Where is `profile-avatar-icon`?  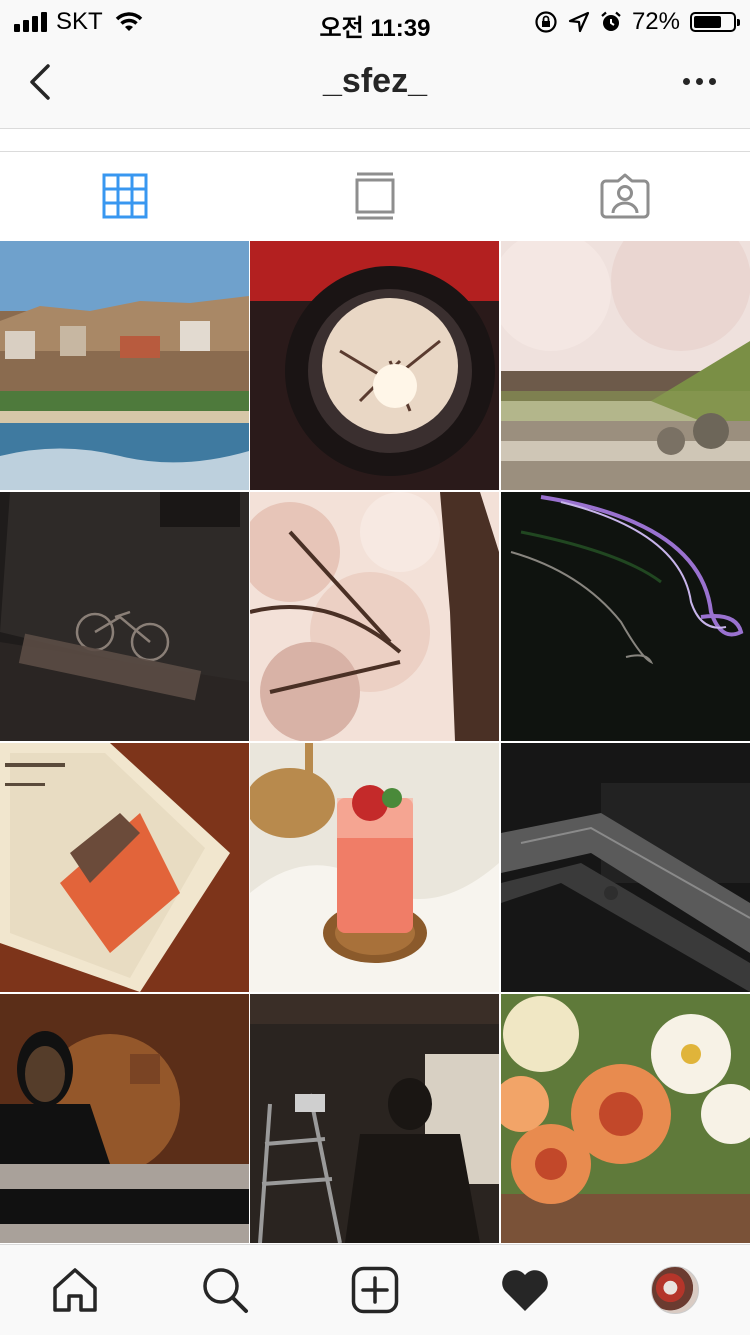
profile-avatar-icon is located at coordinates (675, 1290).